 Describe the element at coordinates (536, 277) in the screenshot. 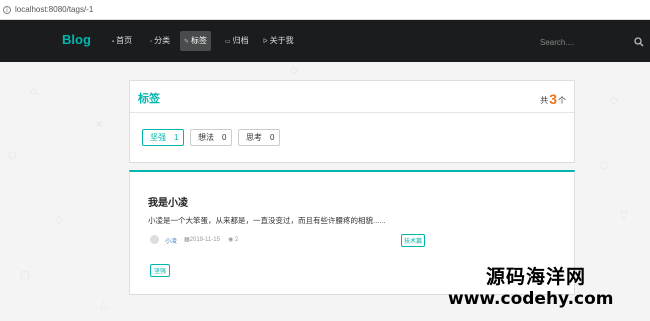

I see `watermark-title: 源码海洋网` at that location.